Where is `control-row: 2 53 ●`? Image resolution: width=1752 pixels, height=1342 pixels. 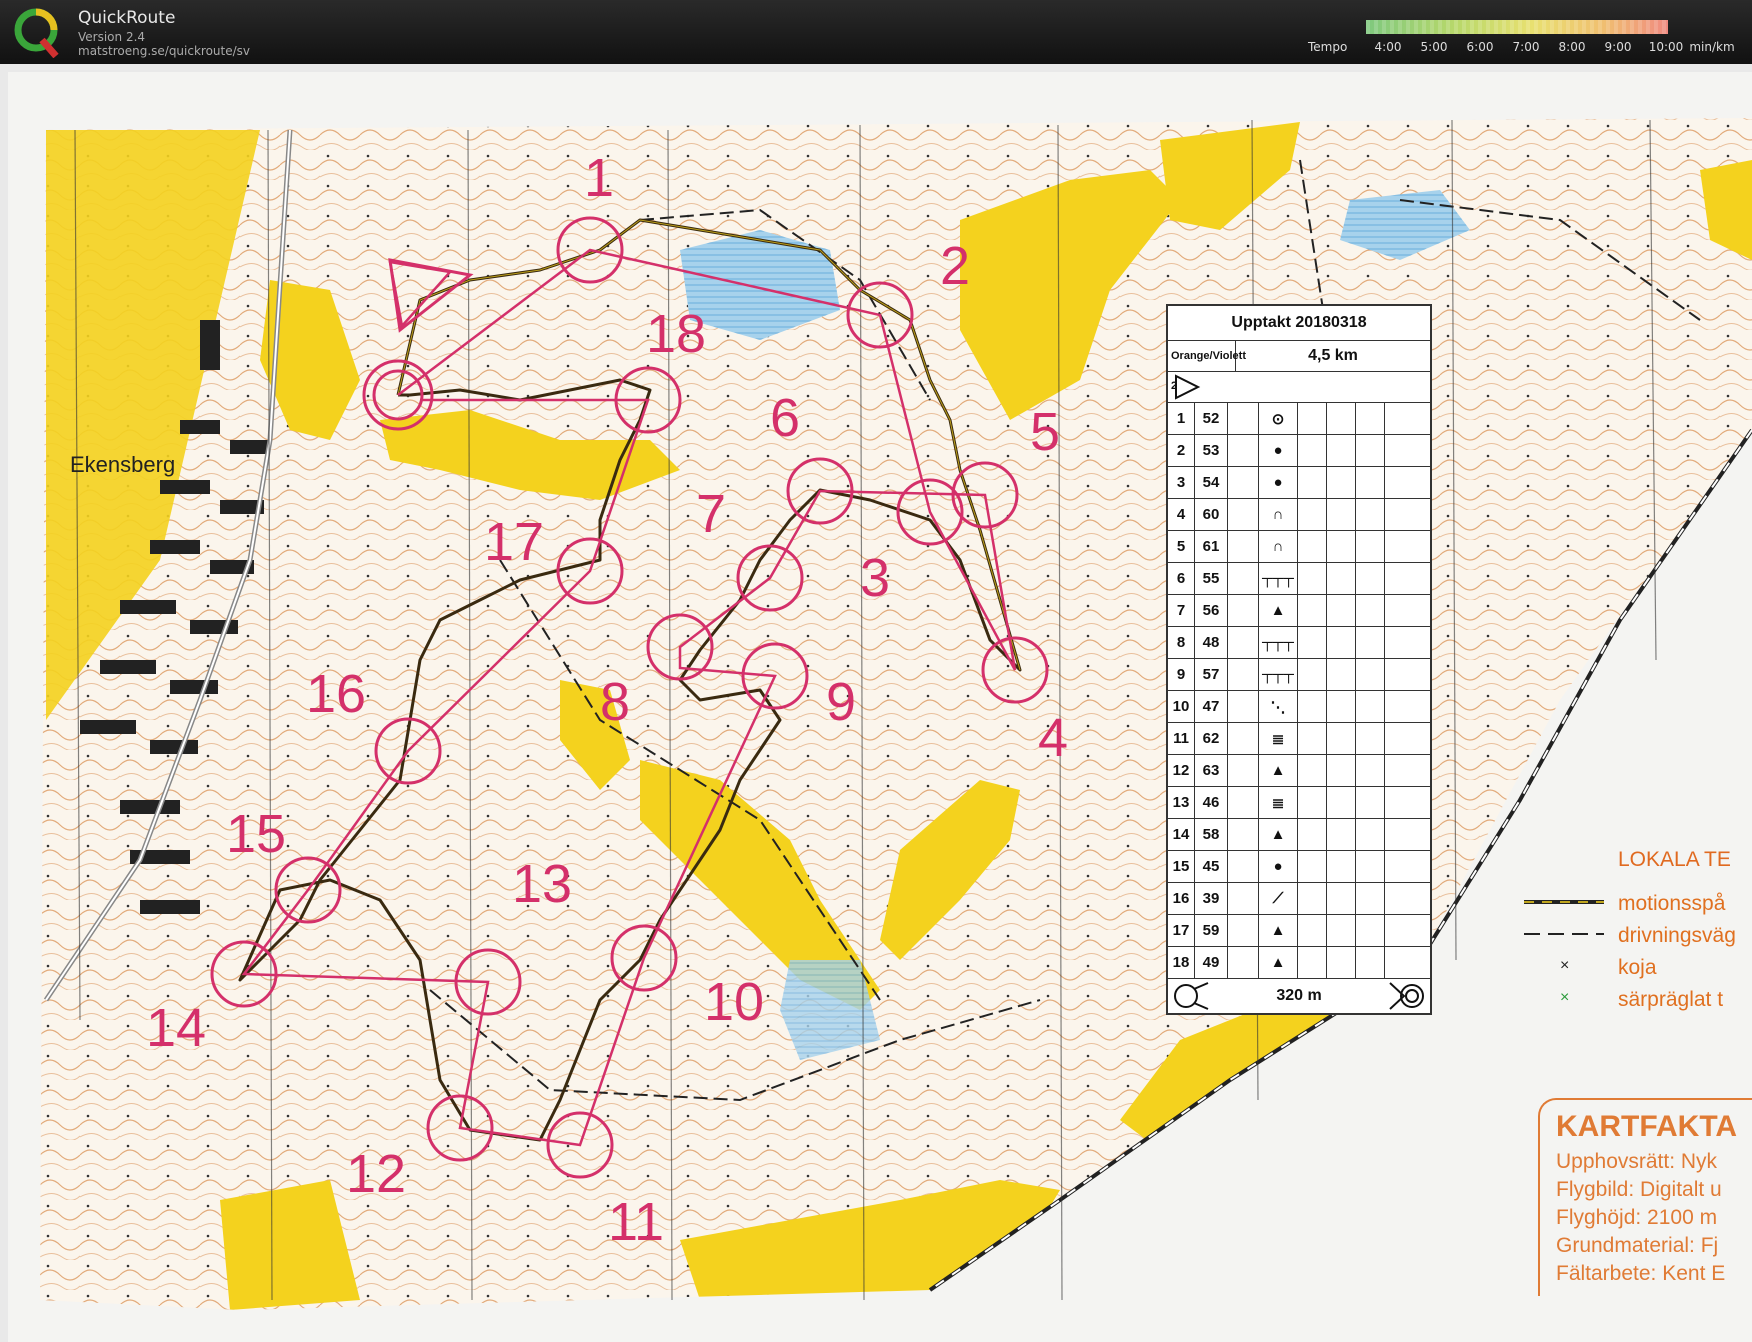
control-row: 2 53 ● is located at coordinates (1299, 451).